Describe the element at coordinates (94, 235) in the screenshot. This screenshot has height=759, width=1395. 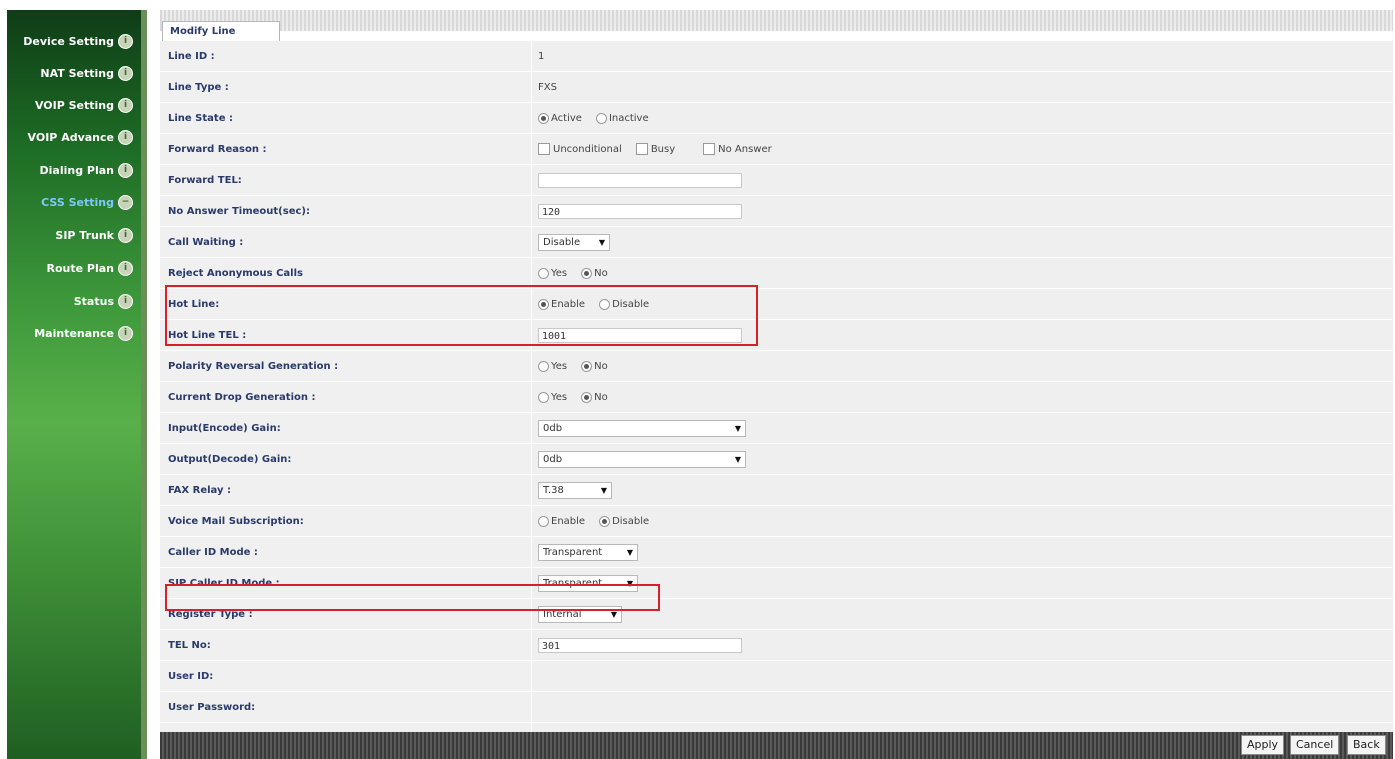
I see `sidebar-item-sip-trunk: SIP Trunk i` at that location.